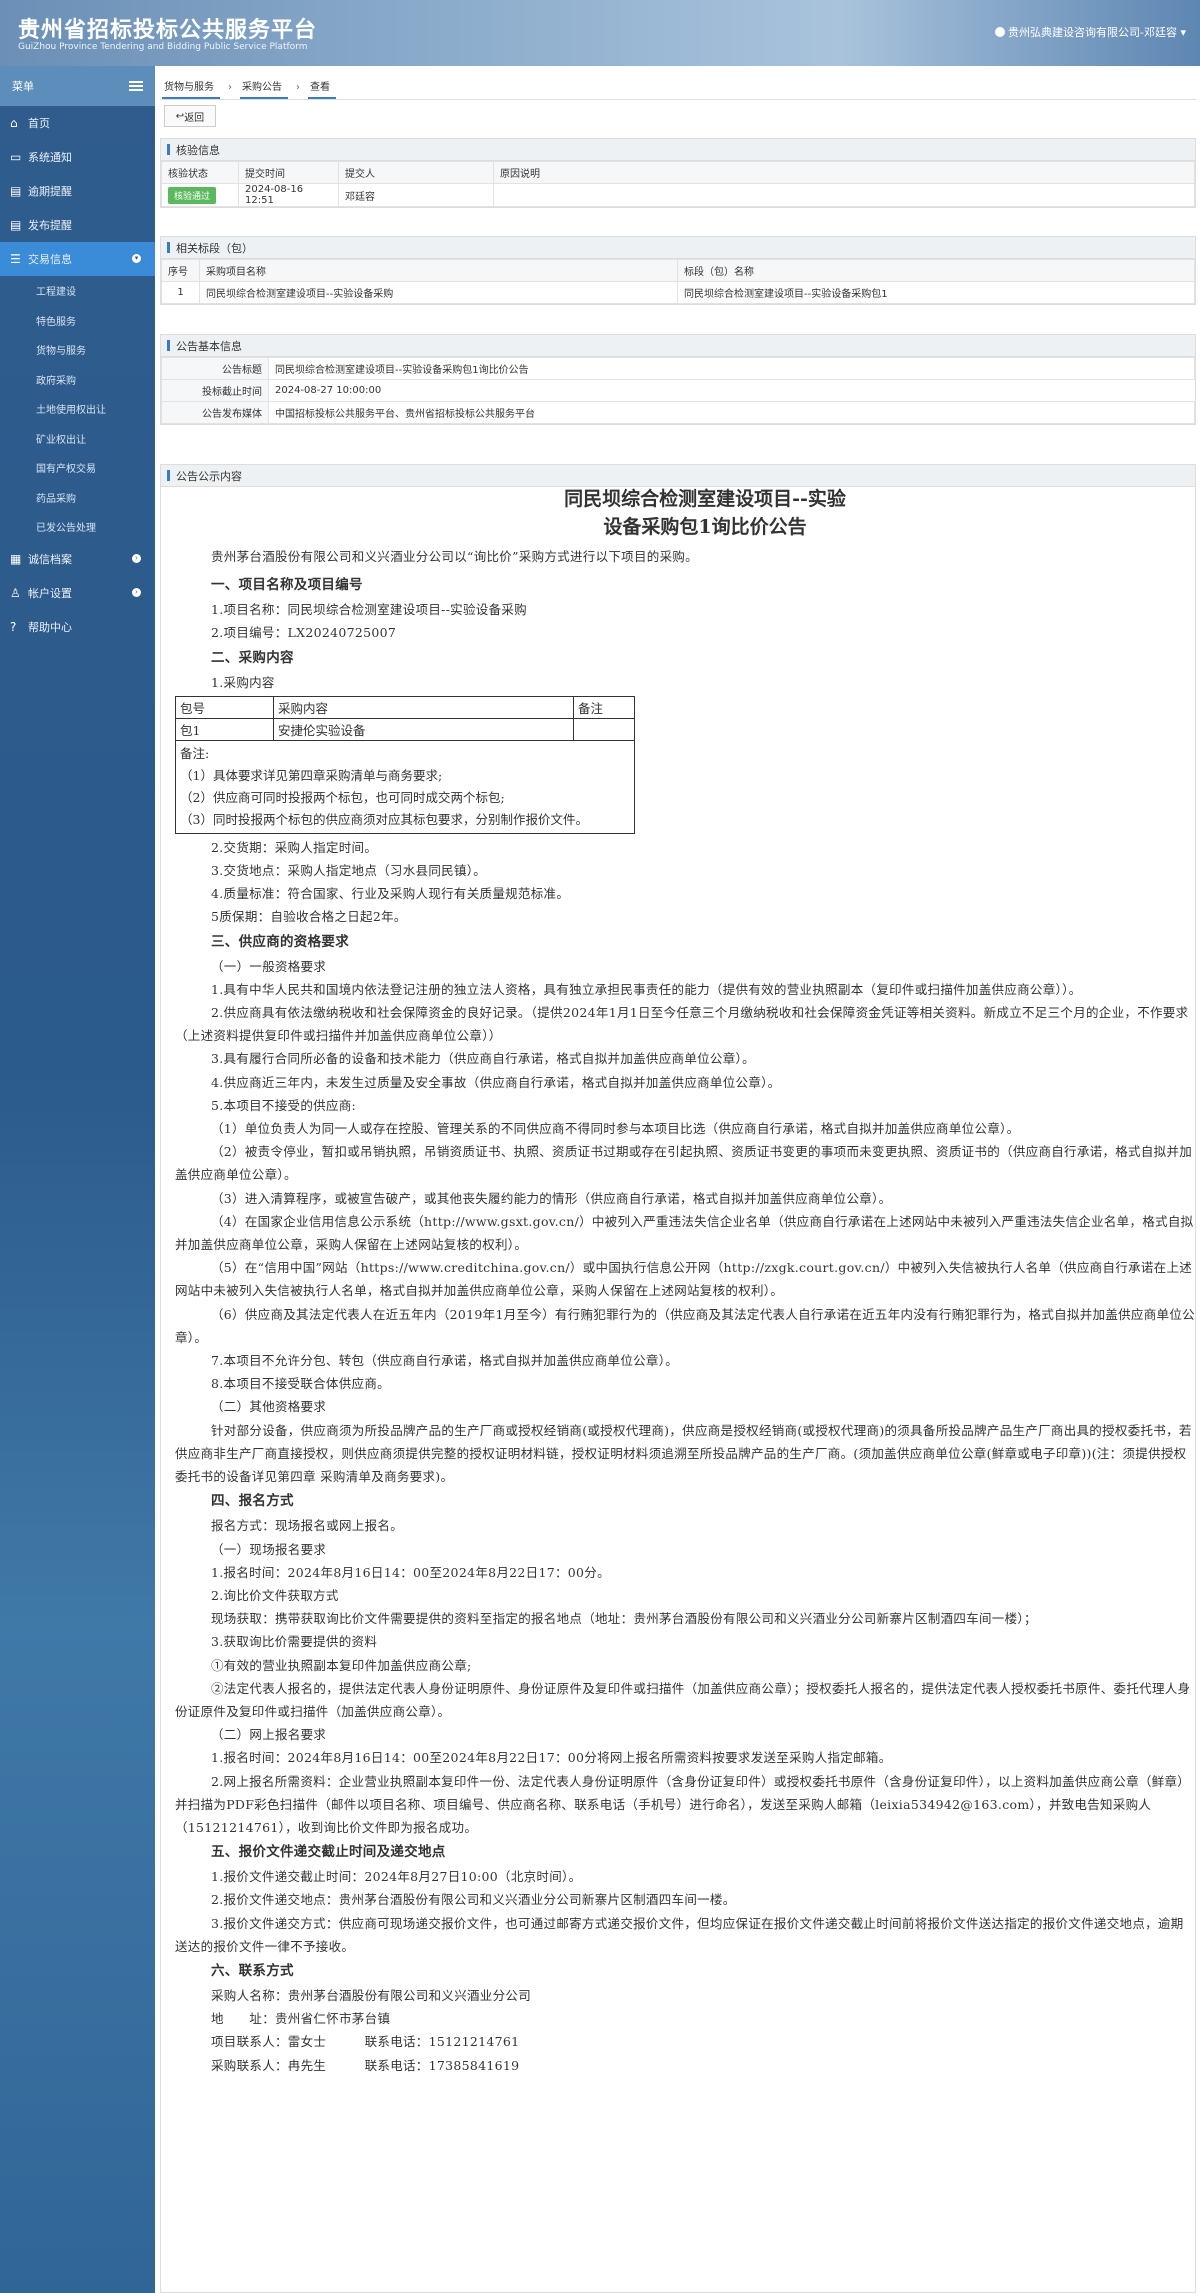 The width and height of the screenshot is (1200, 2293). Describe the element at coordinates (191, 88) in the screenshot. I see `breadcrumb-goods: 货物与服务` at that location.